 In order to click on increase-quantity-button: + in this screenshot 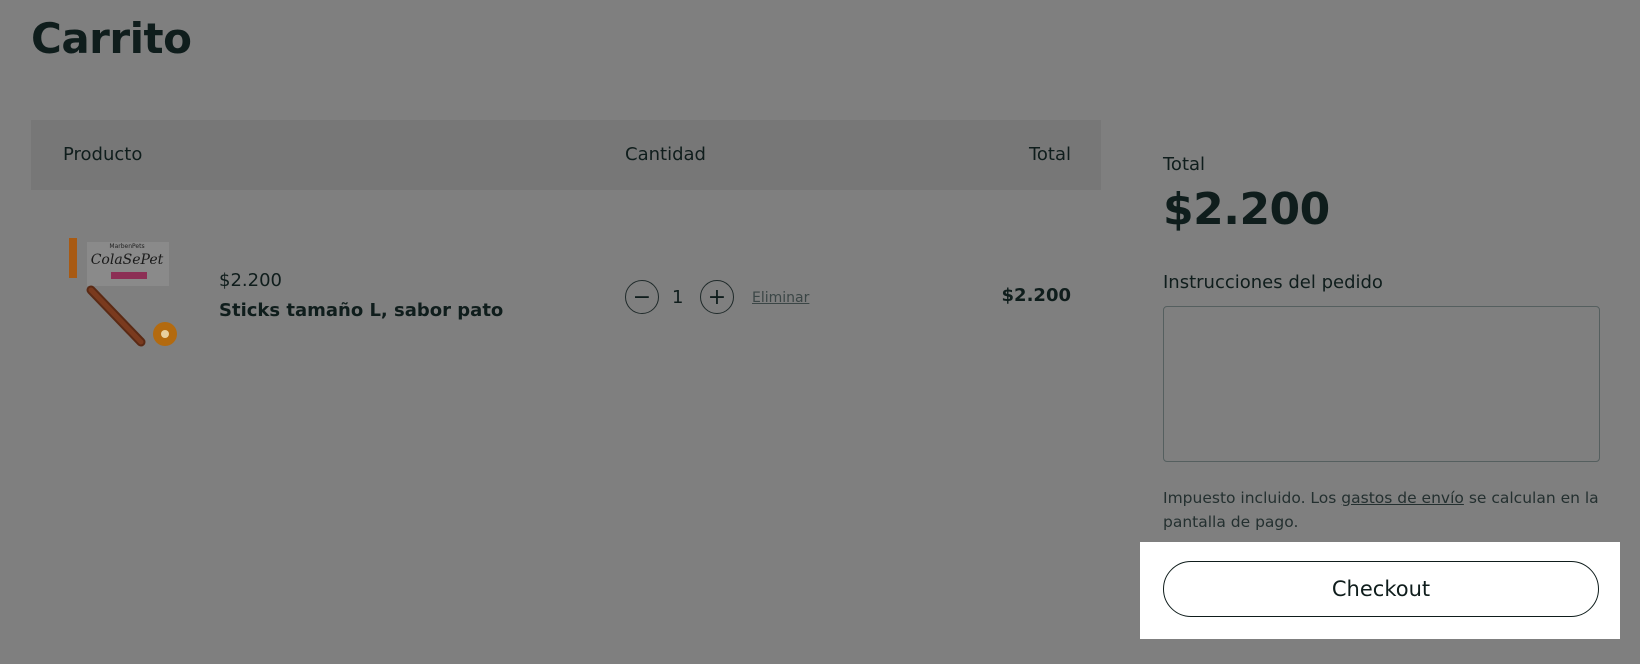, I will do `click(717, 297)`.